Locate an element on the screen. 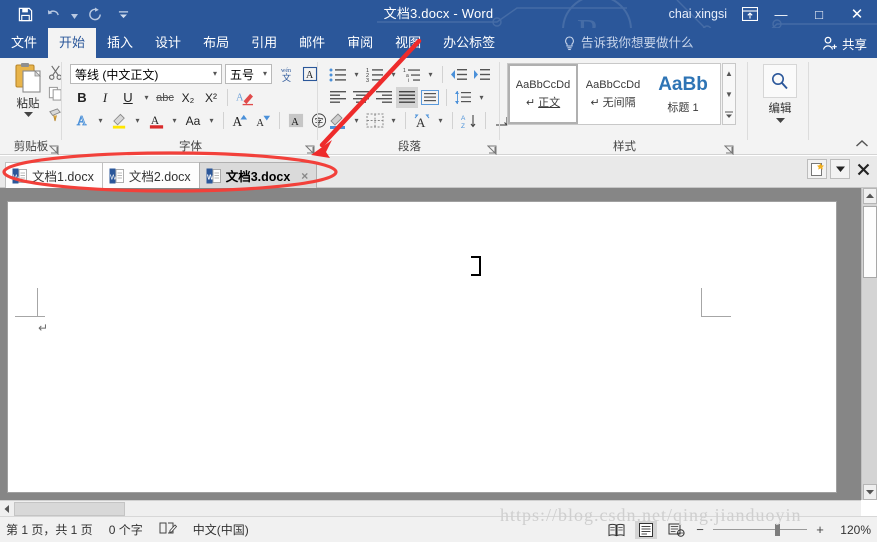 The height and width of the screenshot is (542, 877). document-tab-2: W 文档2.docx is located at coordinates (150, 175).